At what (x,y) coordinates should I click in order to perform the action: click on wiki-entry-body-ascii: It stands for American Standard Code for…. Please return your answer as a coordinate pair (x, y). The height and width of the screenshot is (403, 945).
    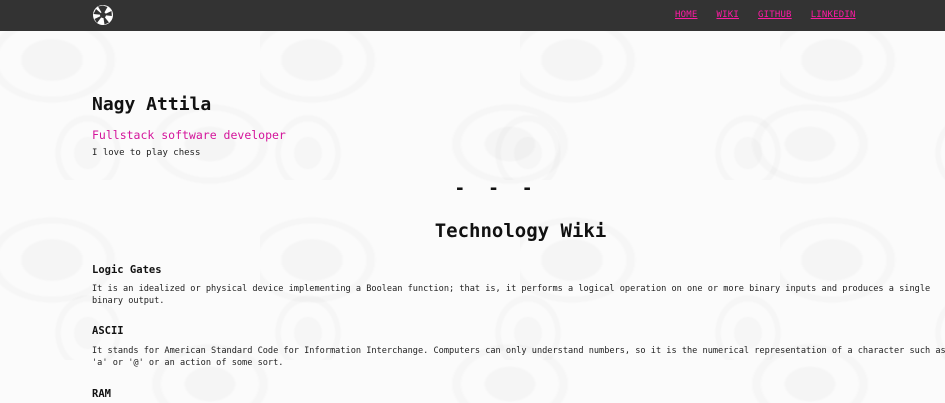
    Looking at the image, I should click on (518, 357).